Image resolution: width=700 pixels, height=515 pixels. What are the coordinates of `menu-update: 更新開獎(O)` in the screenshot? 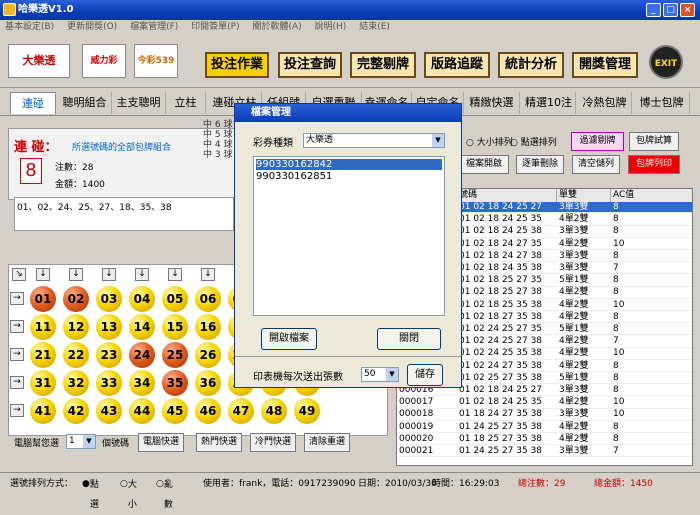 It's located at (92, 27).